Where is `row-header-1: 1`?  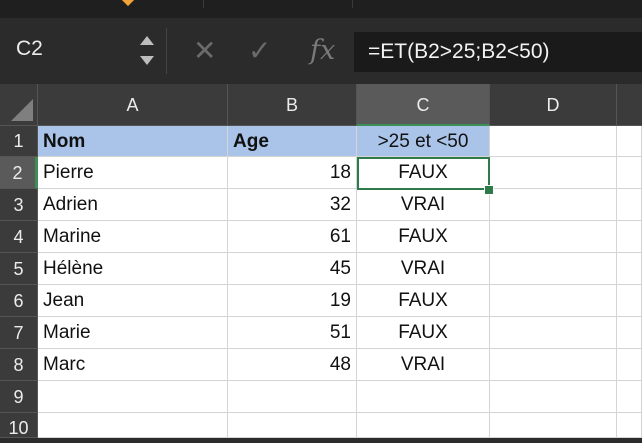 row-header-1: 1 is located at coordinates (19, 141).